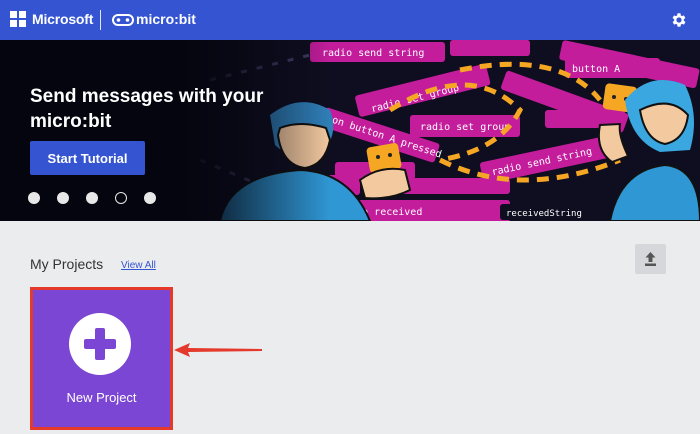  Describe the element at coordinates (87, 158) in the screenshot. I see `start-tutorial-button: Start Tutorial` at that location.